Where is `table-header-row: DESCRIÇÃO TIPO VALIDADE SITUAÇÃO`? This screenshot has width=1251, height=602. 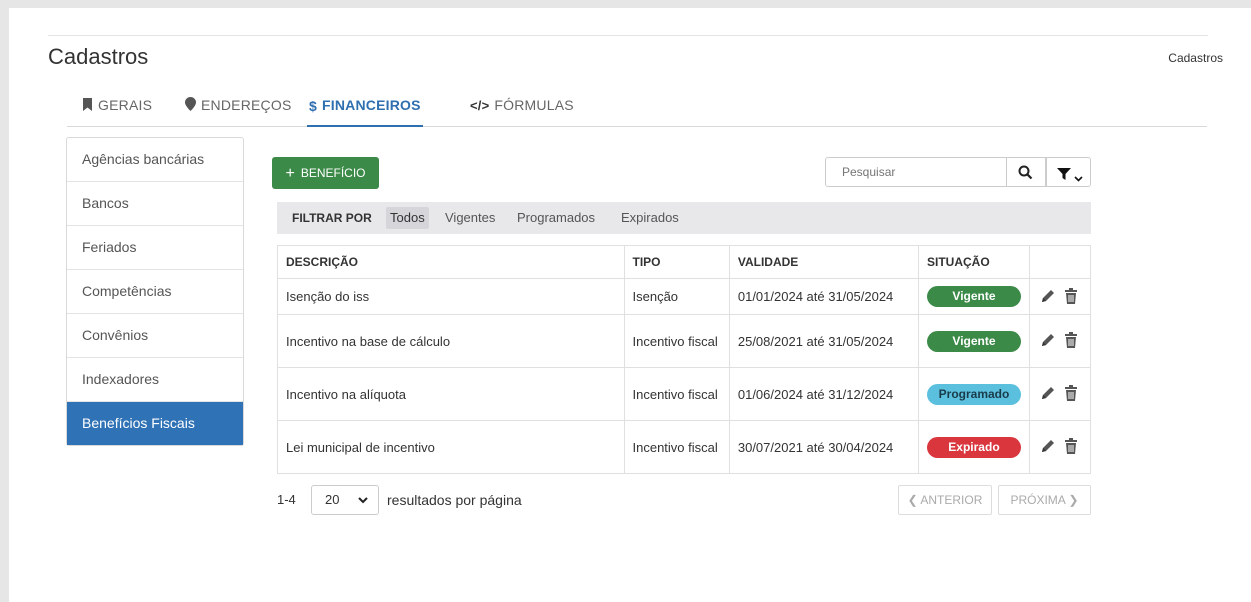
table-header-row: DESCRIÇÃO TIPO VALIDADE SITUAÇÃO is located at coordinates (684, 262).